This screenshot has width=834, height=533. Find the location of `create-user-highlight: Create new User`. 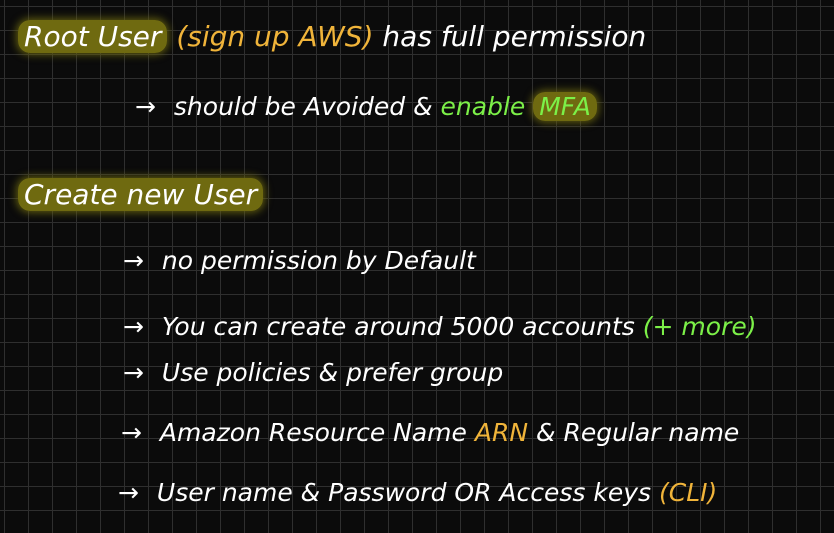

create-user-highlight: Create new User is located at coordinates (141, 194).